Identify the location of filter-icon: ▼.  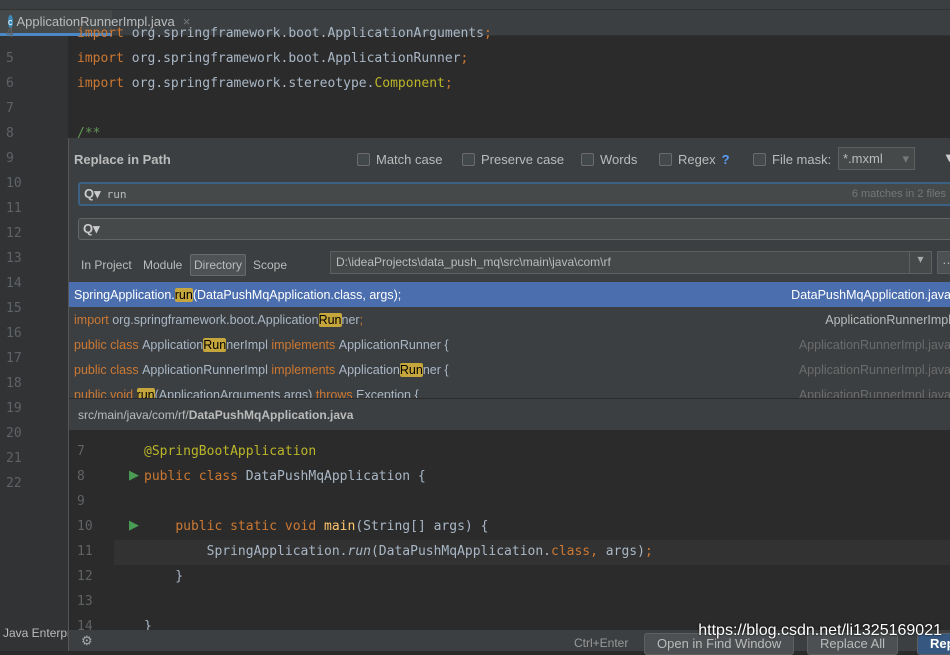
(946, 157).